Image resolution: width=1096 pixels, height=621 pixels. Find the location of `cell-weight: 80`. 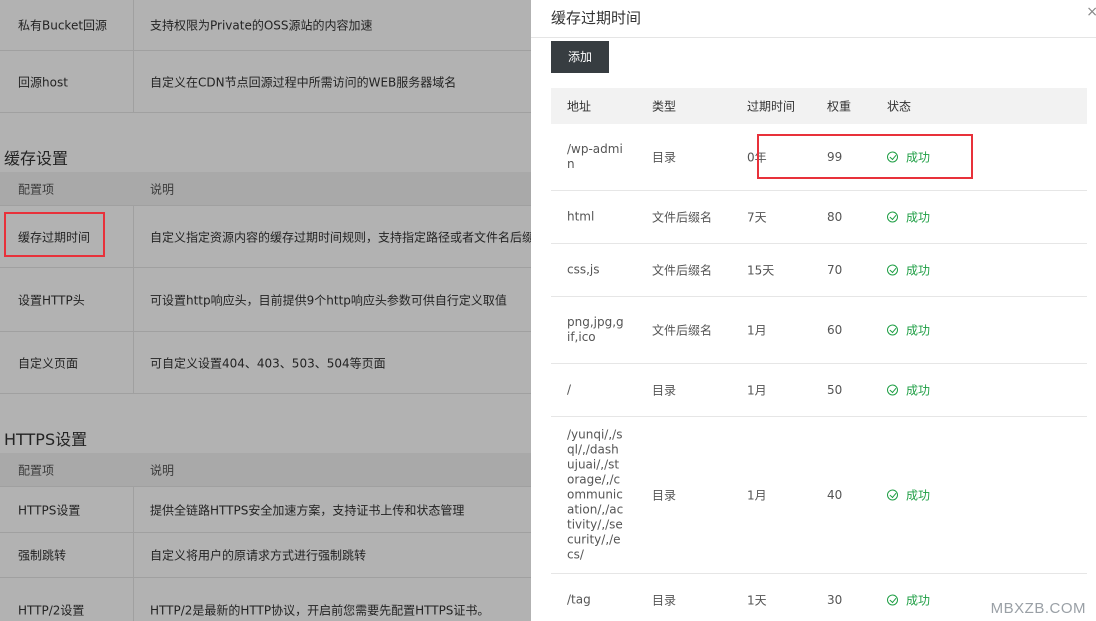

cell-weight: 80 is located at coordinates (835, 217).